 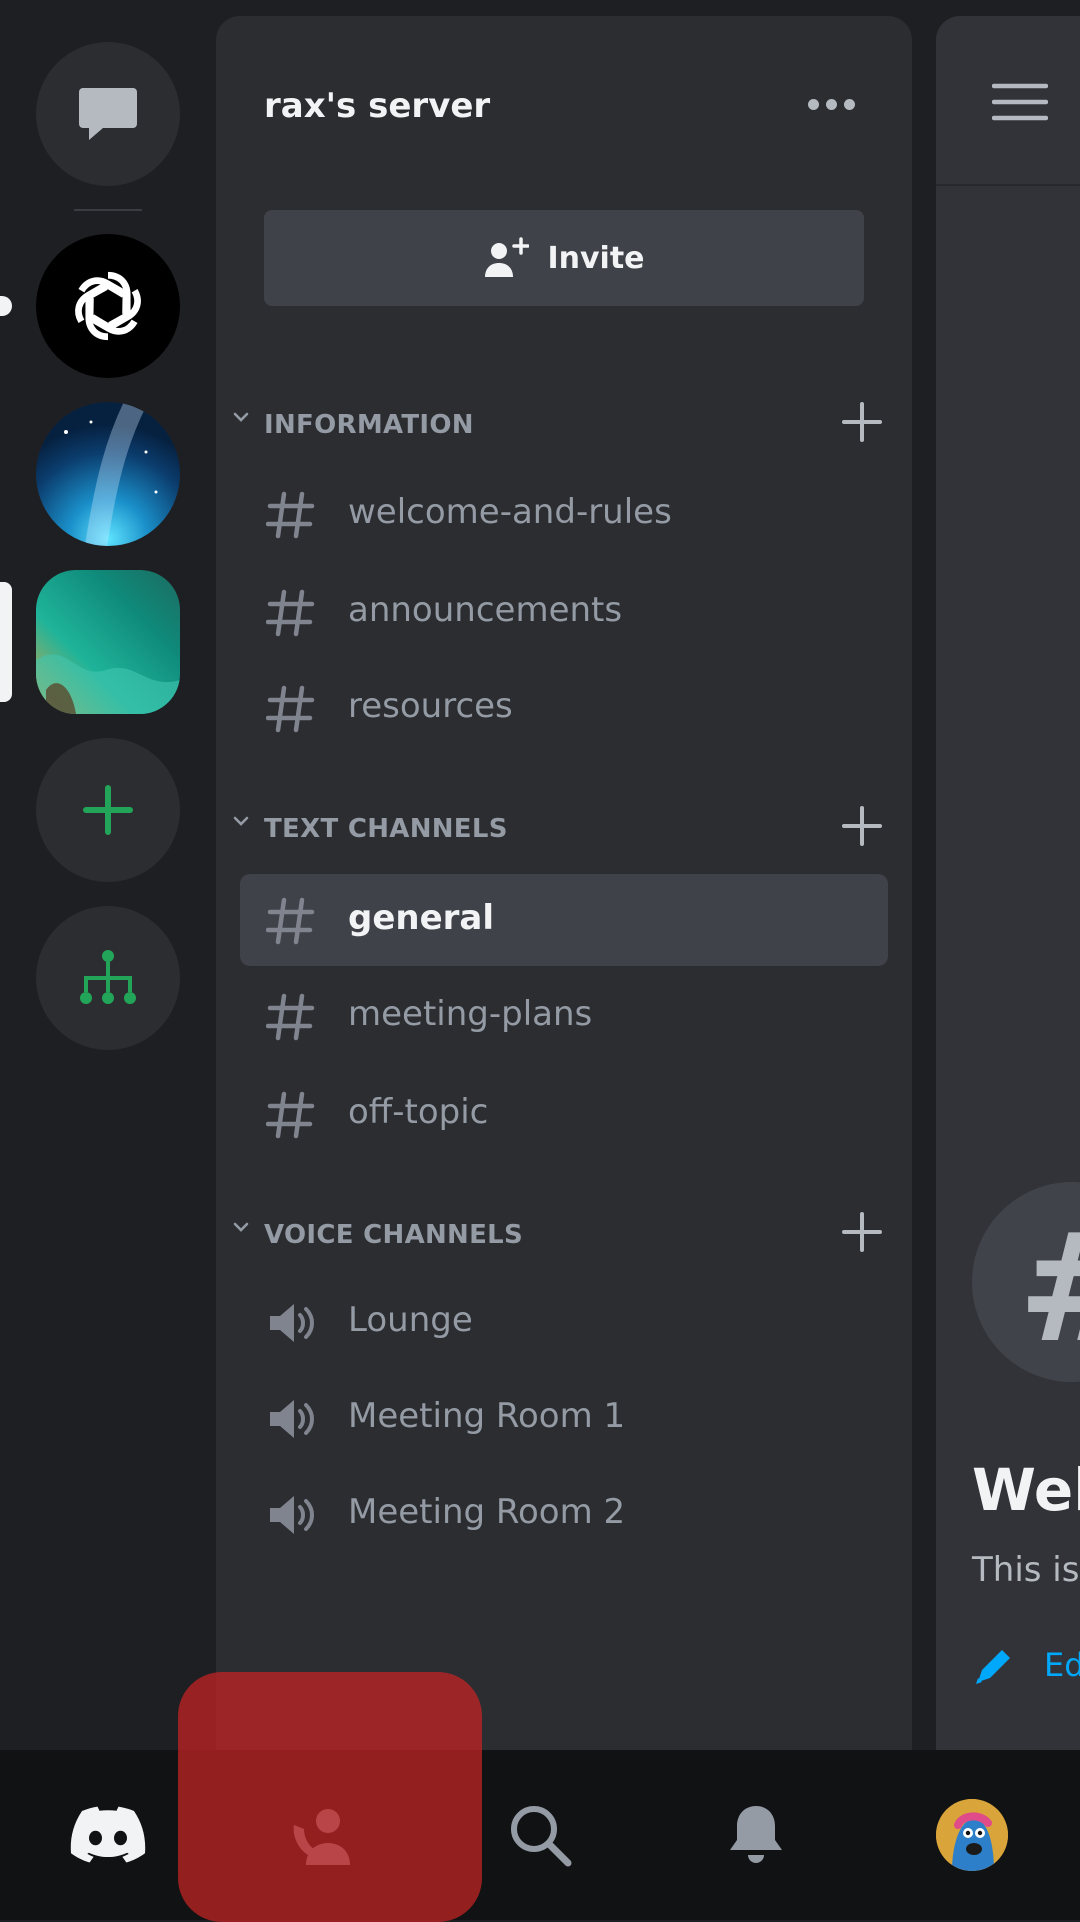 I want to click on notifications-bell-icon, so click(x=756, y=1834).